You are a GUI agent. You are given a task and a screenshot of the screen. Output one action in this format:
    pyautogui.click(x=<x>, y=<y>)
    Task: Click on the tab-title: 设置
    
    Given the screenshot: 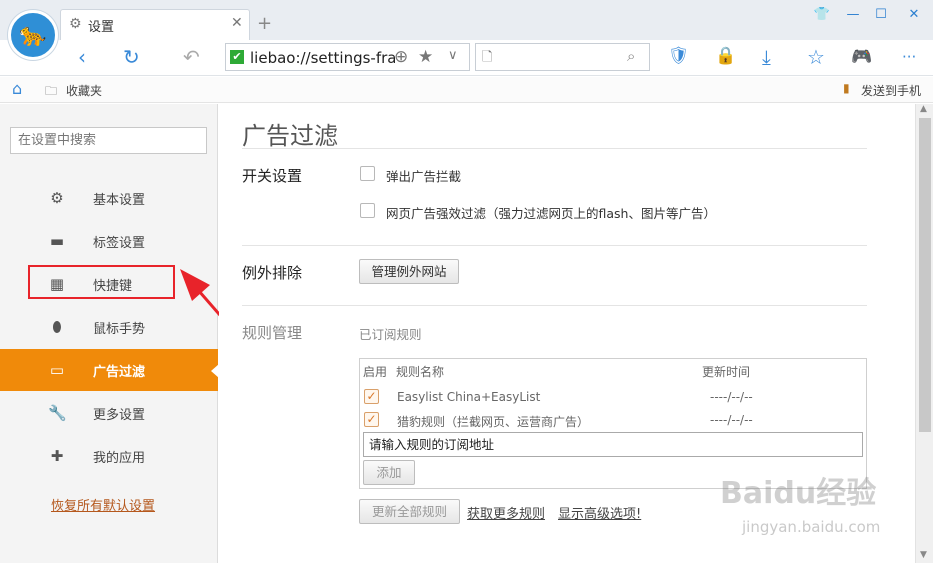 What is the action you would take?
    pyautogui.click(x=101, y=27)
    